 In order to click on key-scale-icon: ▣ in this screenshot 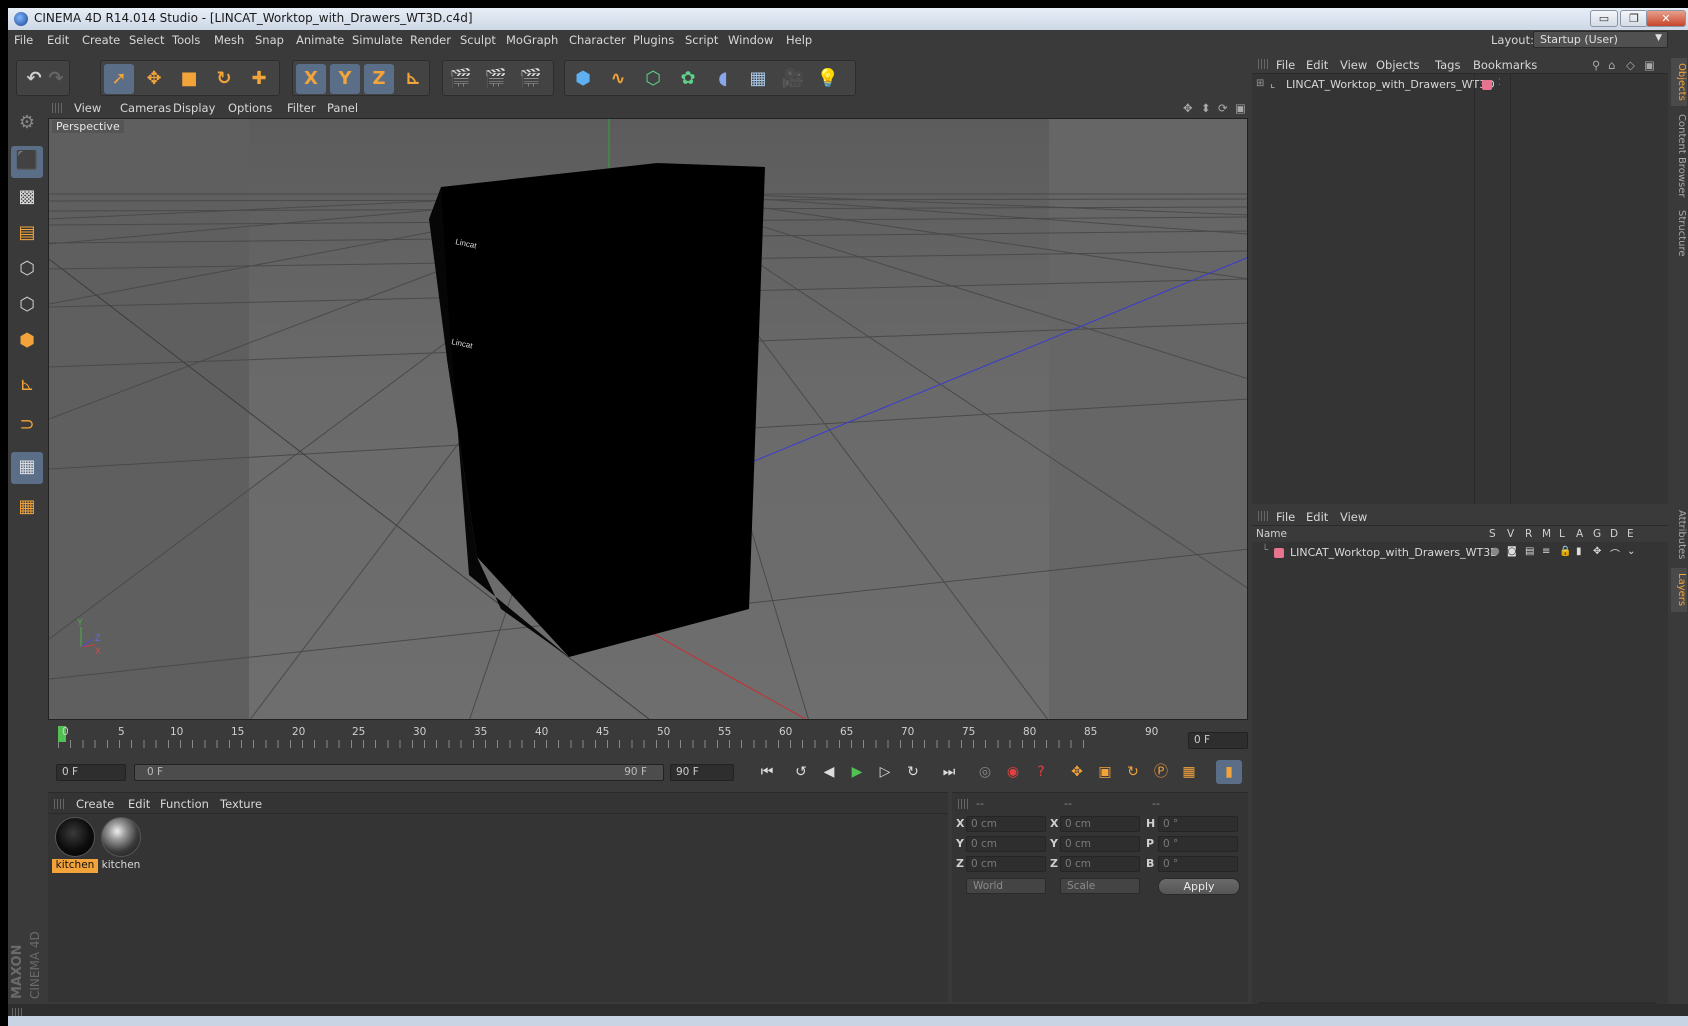, I will do `click(1105, 772)`.